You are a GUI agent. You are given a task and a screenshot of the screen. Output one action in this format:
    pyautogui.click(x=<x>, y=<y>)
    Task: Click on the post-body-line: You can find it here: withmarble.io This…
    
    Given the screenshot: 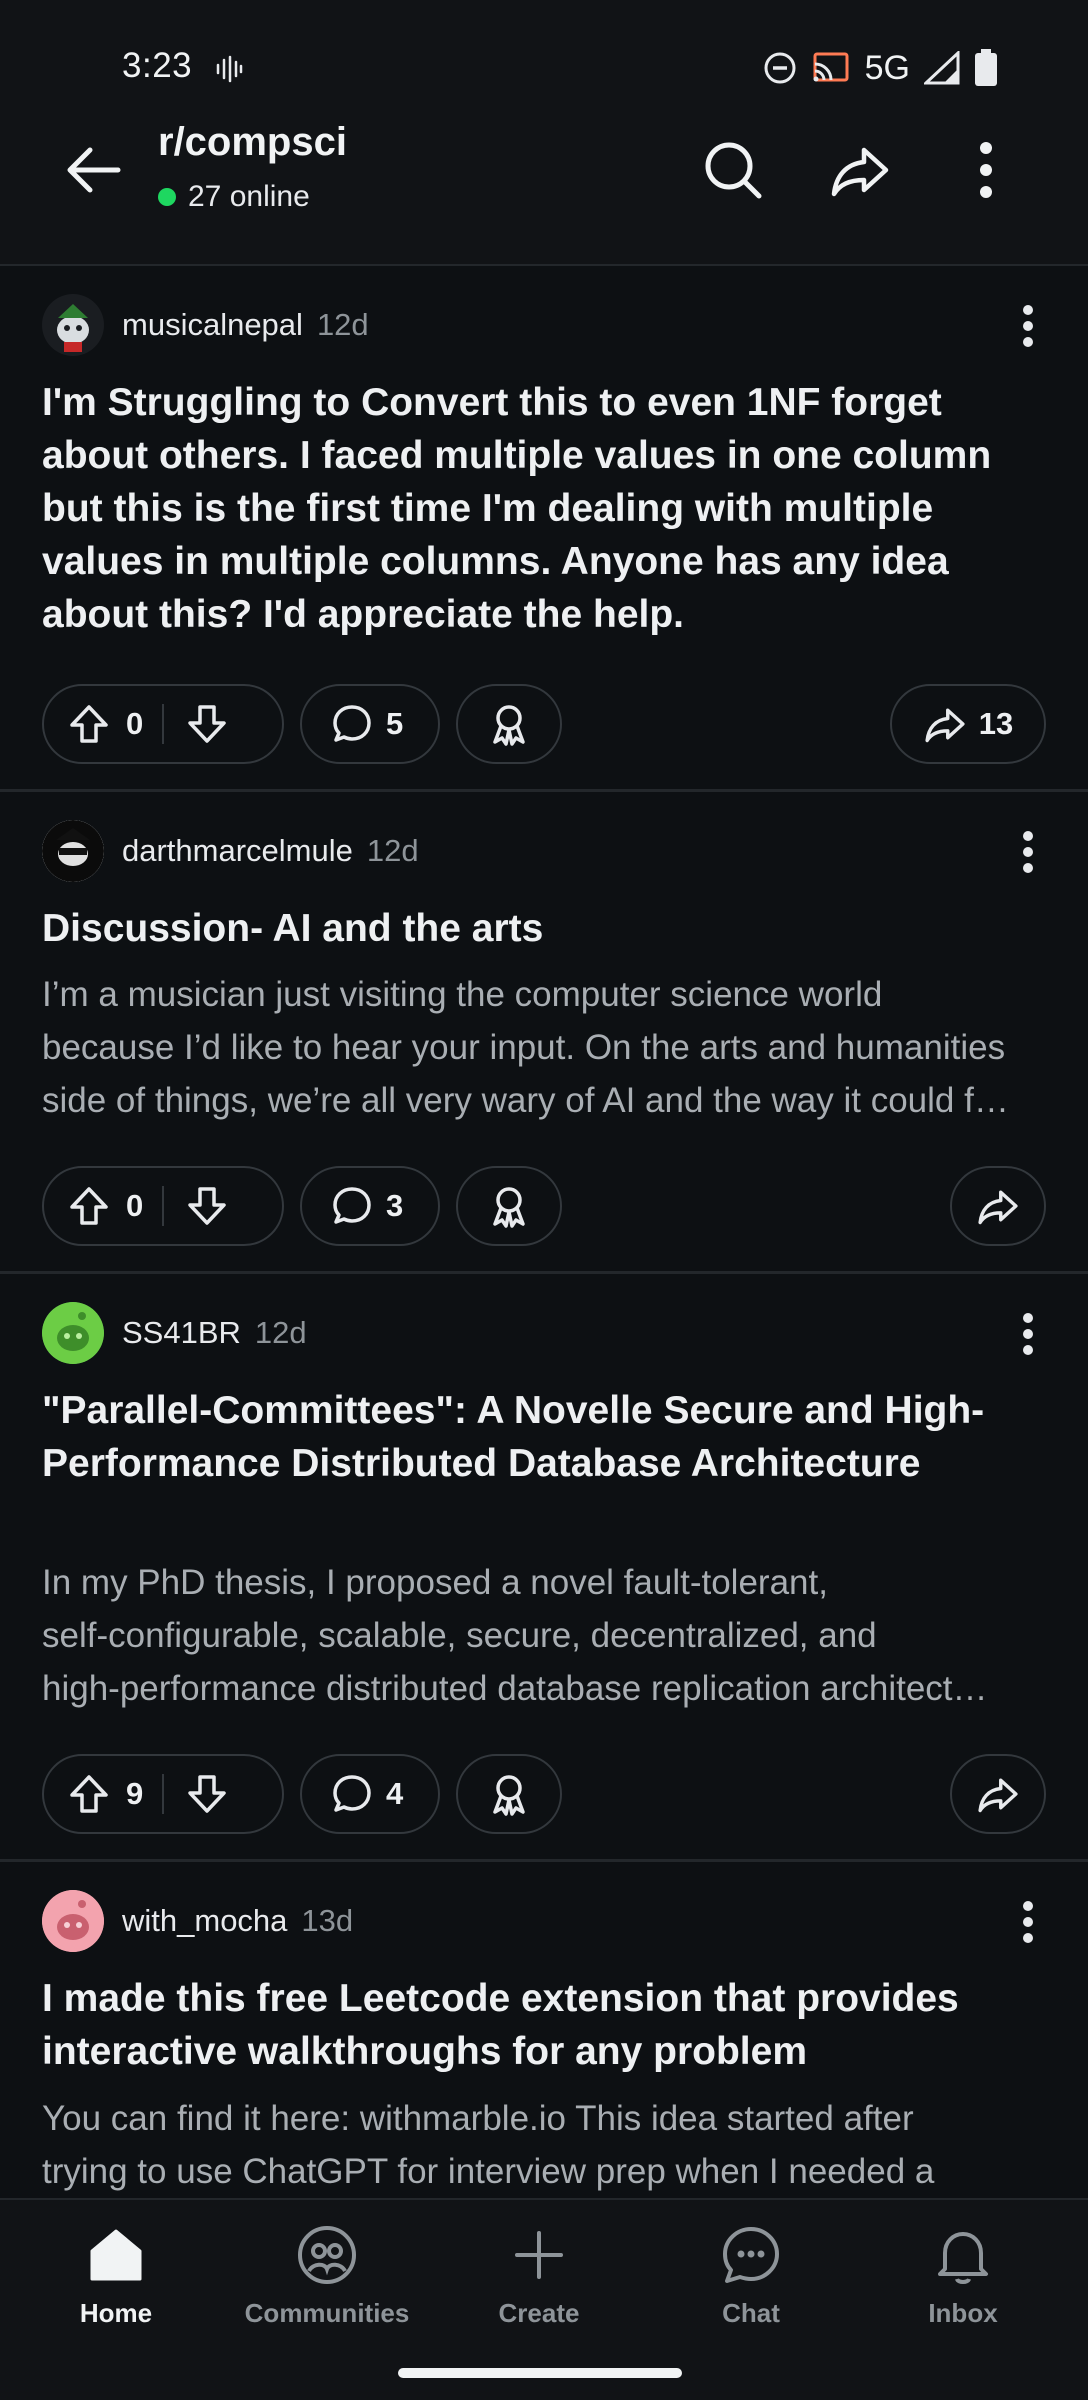 What is the action you would take?
    pyautogui.click(x=478, y=2118)
    